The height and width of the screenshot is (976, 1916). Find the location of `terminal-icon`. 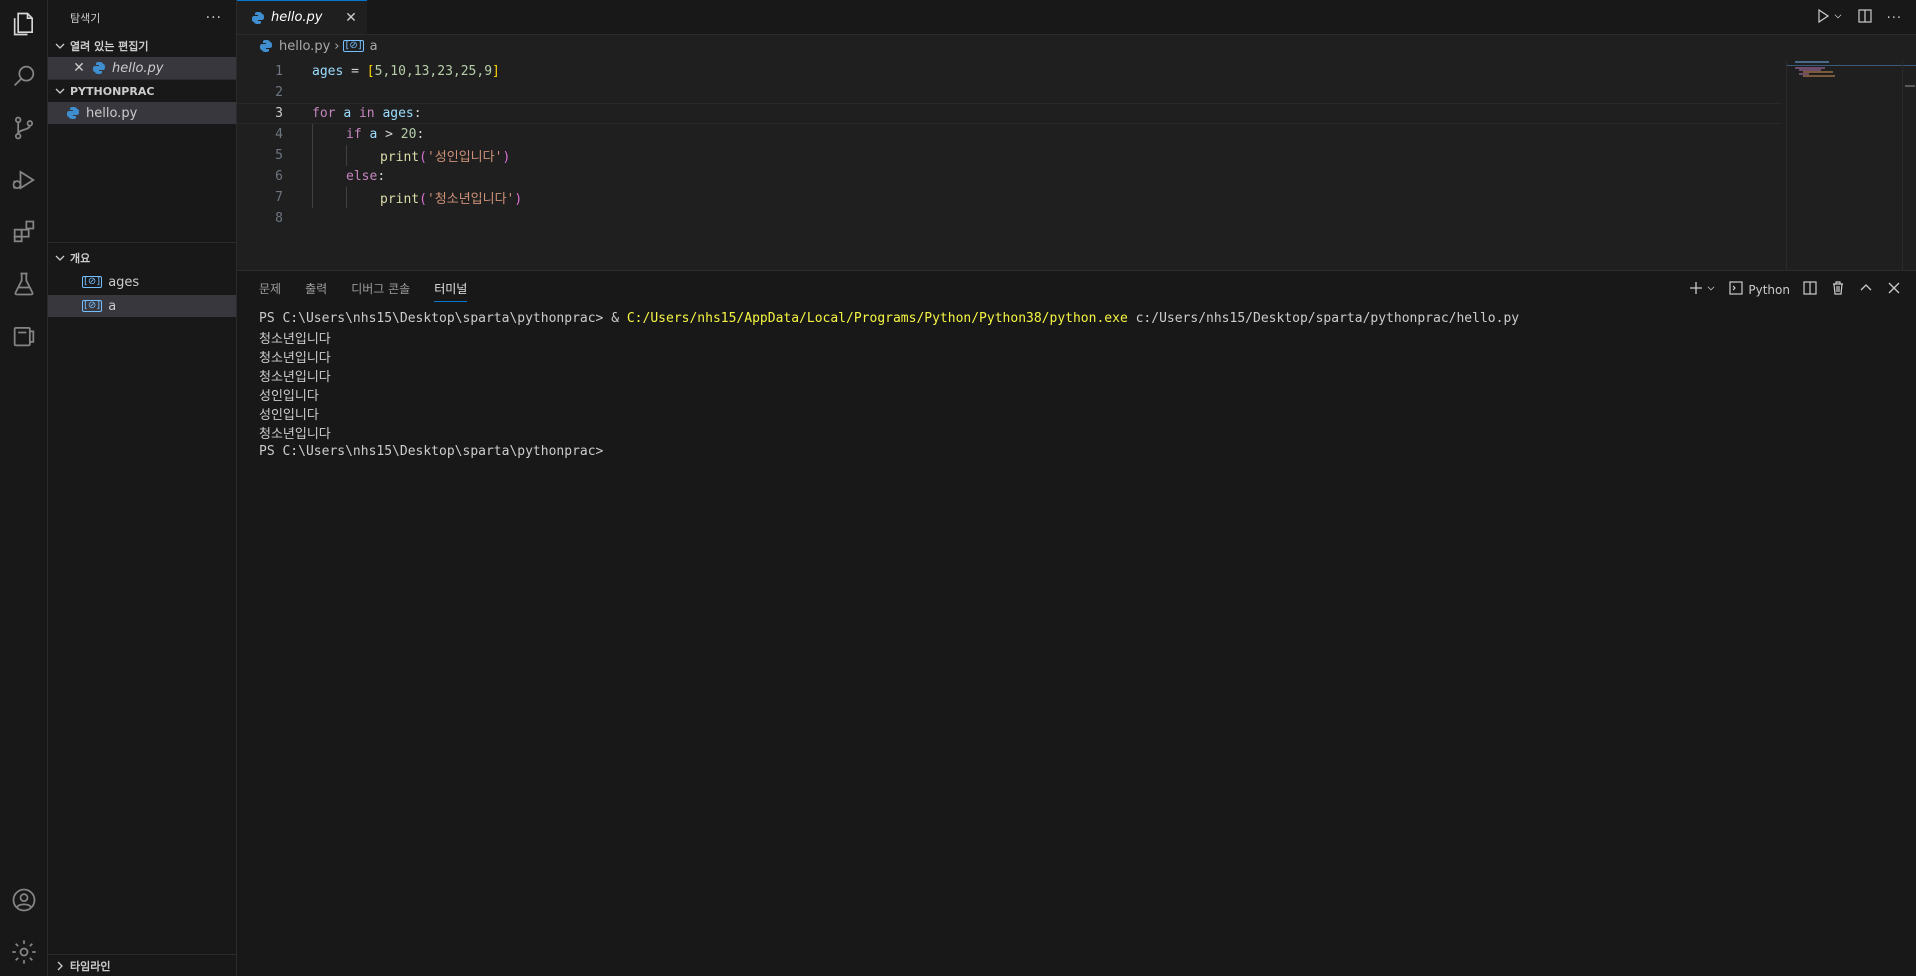

terminal-icon is located at coordinates (1736, 289).